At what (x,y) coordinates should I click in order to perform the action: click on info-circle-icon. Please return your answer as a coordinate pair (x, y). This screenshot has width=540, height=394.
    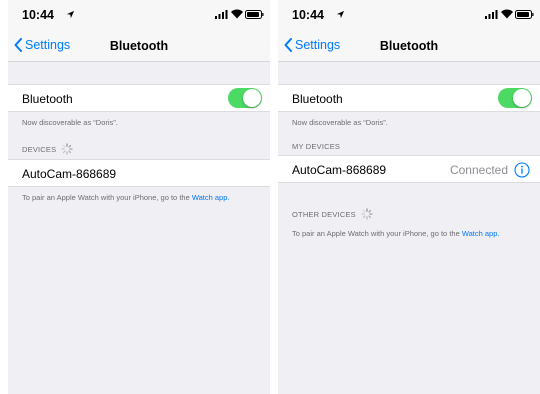
    Looking at the image, I should click on (522, 170).